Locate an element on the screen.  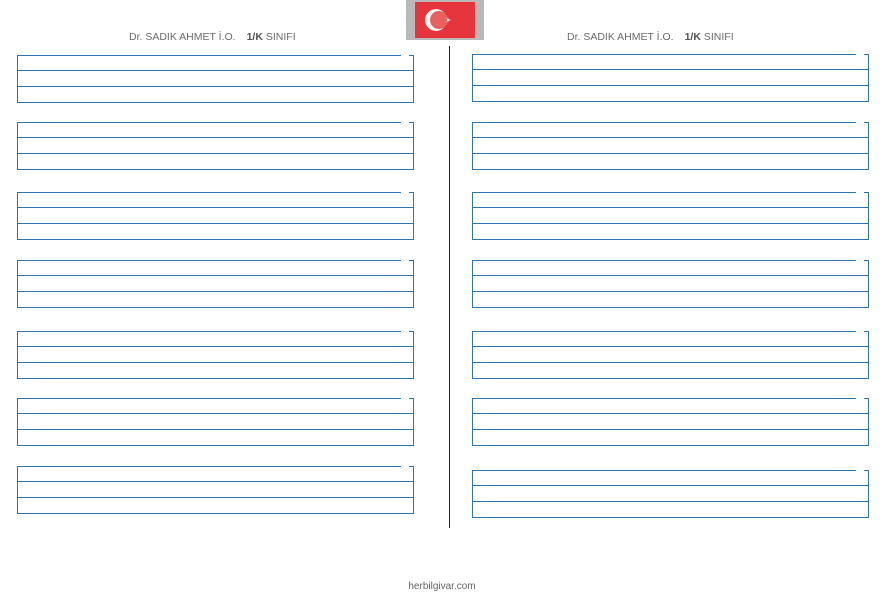
center-divider is located at coordinates (449, 287).